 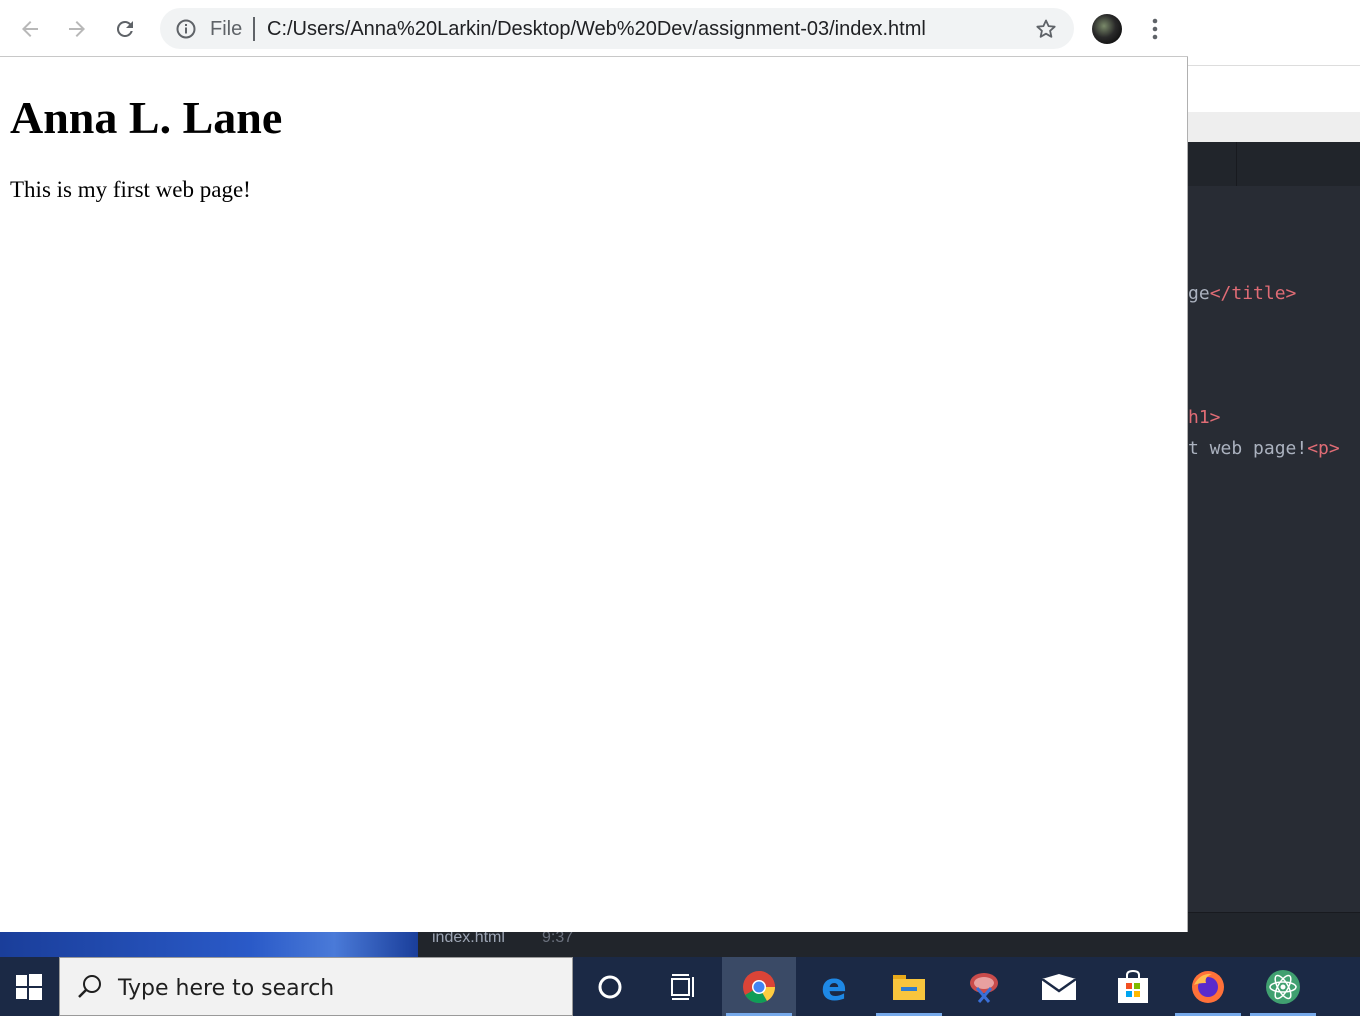 I want to click on three-dots-icon, so click(x=1155, y=29).